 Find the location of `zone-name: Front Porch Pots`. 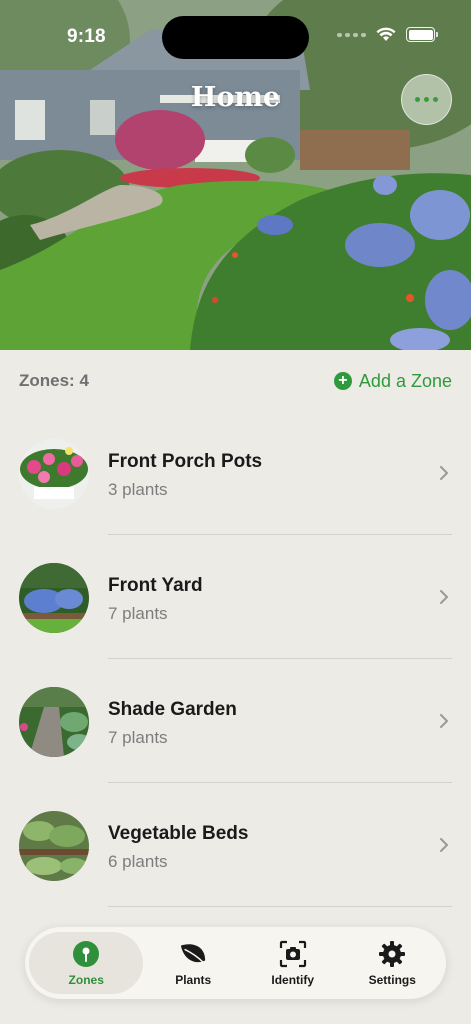

zone-name: Front Porch Pots is located at coordinates (185, 461).